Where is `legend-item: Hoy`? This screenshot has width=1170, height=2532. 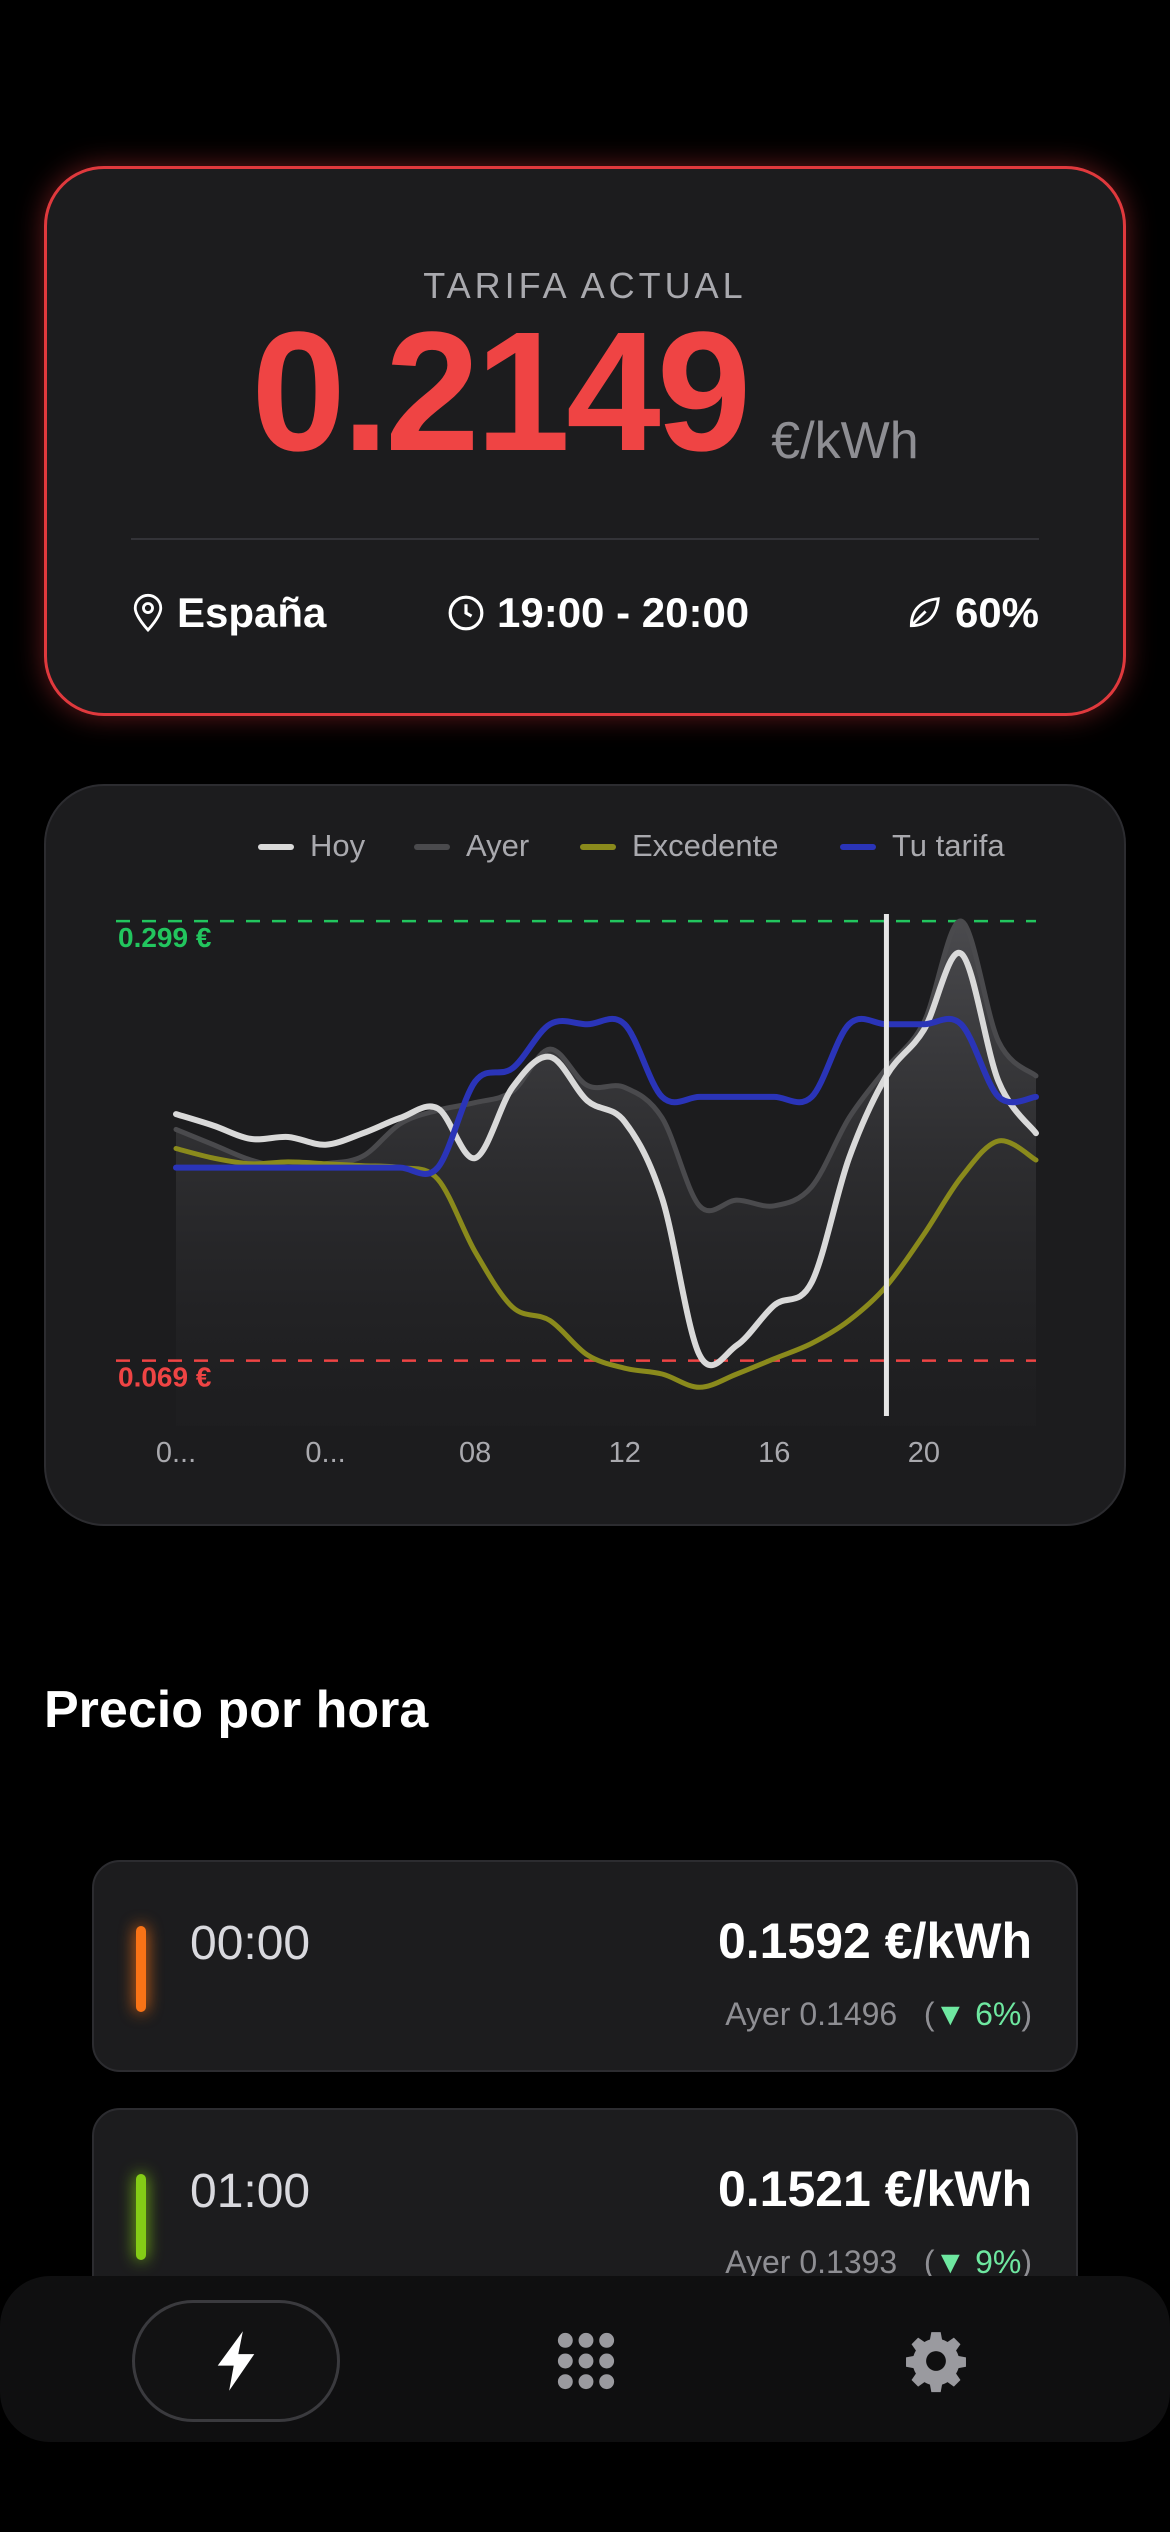 legend-item: Hoy is located at coordinates (312, 845).